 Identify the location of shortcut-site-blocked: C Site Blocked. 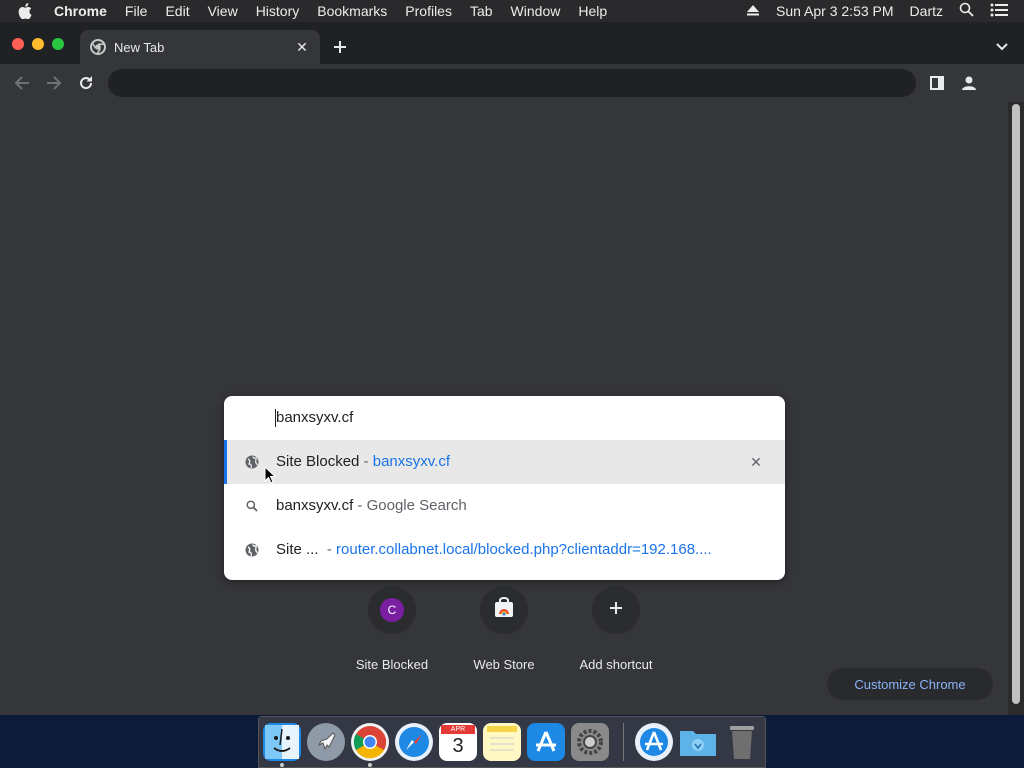
(392, 629).